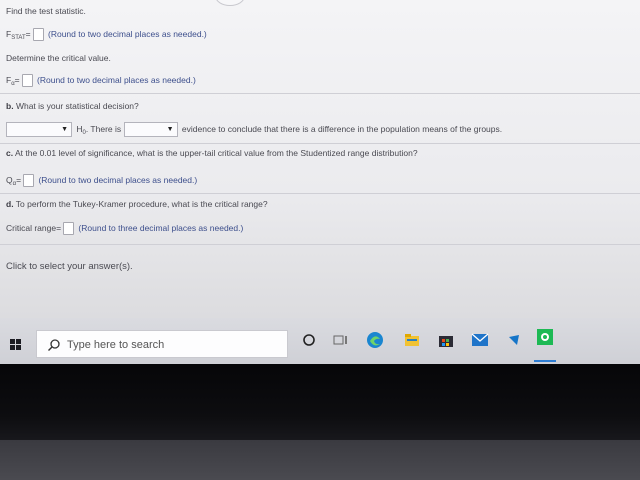 The image size is (640, 480). Describe the element at coordinates (446, 340) in the screenshot. I see `store-icon` at that location.